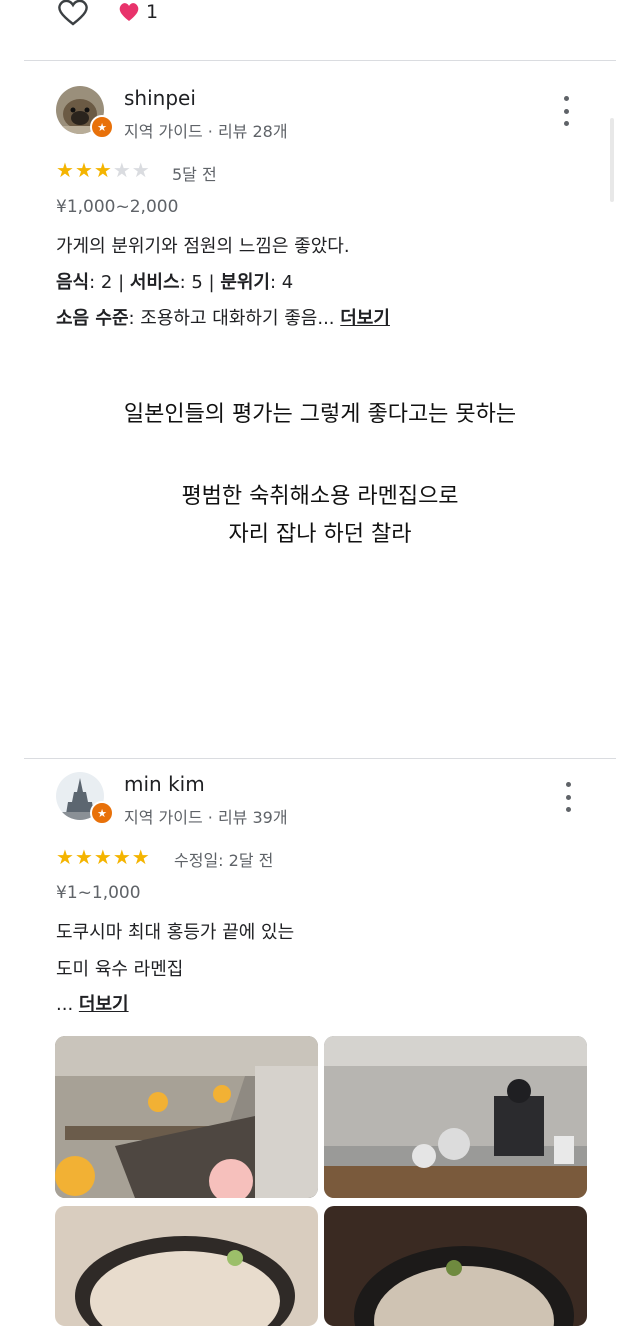 This screenshot has width=640, height=1326. I want to click on like-counter: 1, so click(138, 12).